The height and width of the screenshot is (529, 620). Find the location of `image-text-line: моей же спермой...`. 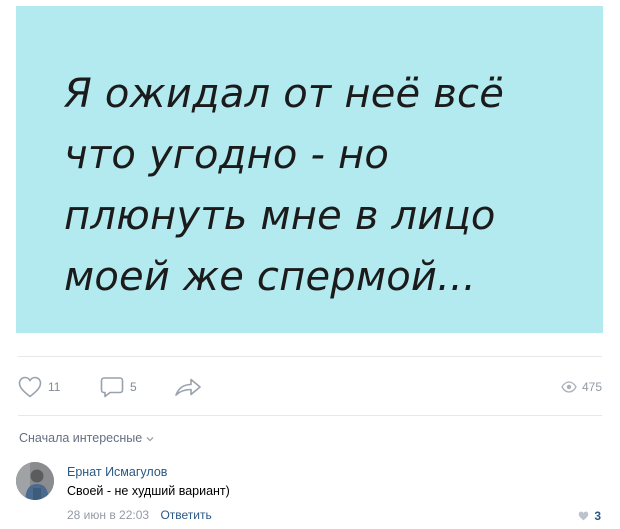

image-text-line: моей же спермой... is located at coordinates (270, 277).